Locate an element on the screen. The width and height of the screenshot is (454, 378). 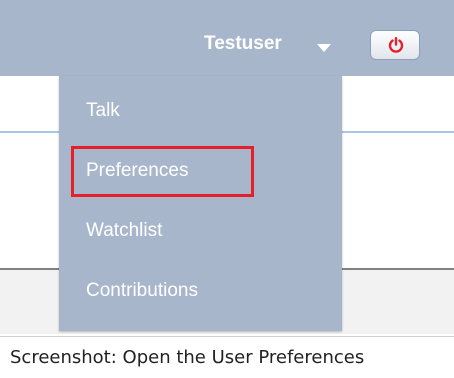
power-icon is located at coordinates (396, 45).